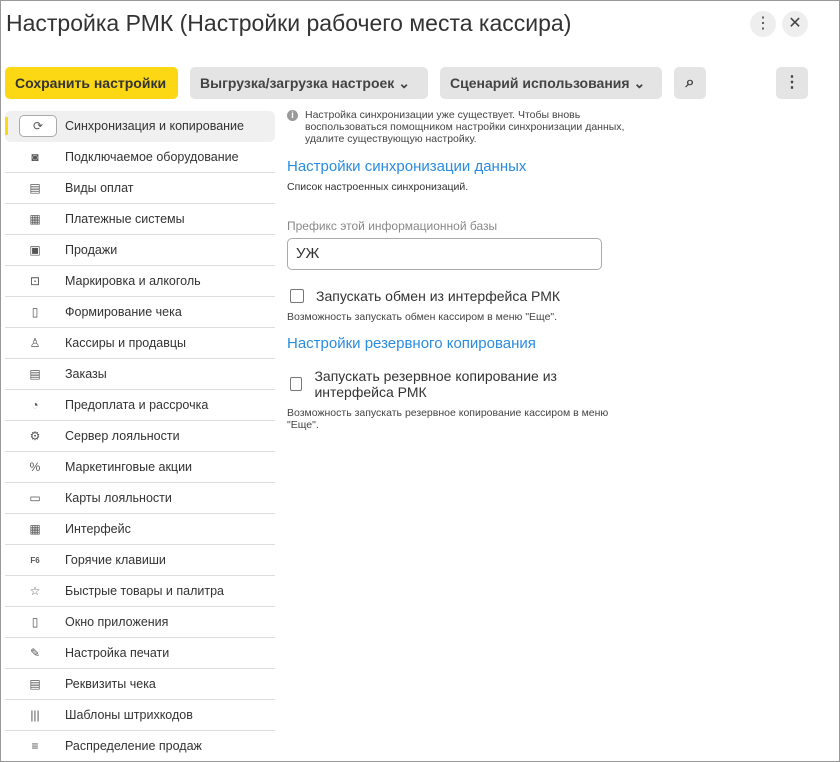  I want to click on more-actions-button: ⋮, so click(792, 83).